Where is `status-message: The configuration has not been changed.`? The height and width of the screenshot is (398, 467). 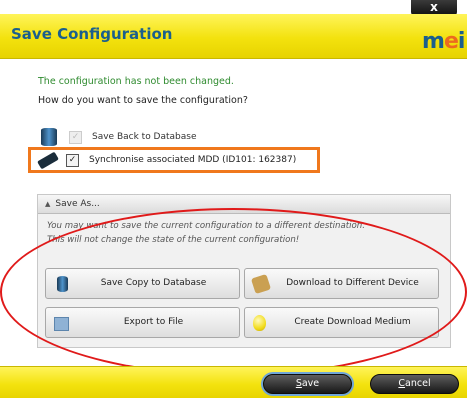
status-message: The configuration has not been changed. is located at coordinates (136, 81).